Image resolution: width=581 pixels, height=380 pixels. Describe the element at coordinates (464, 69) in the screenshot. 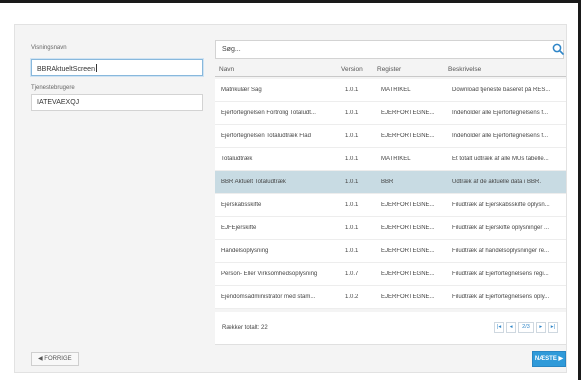

I see `column-header-beskrivelse: Beskrivelse` at that location.